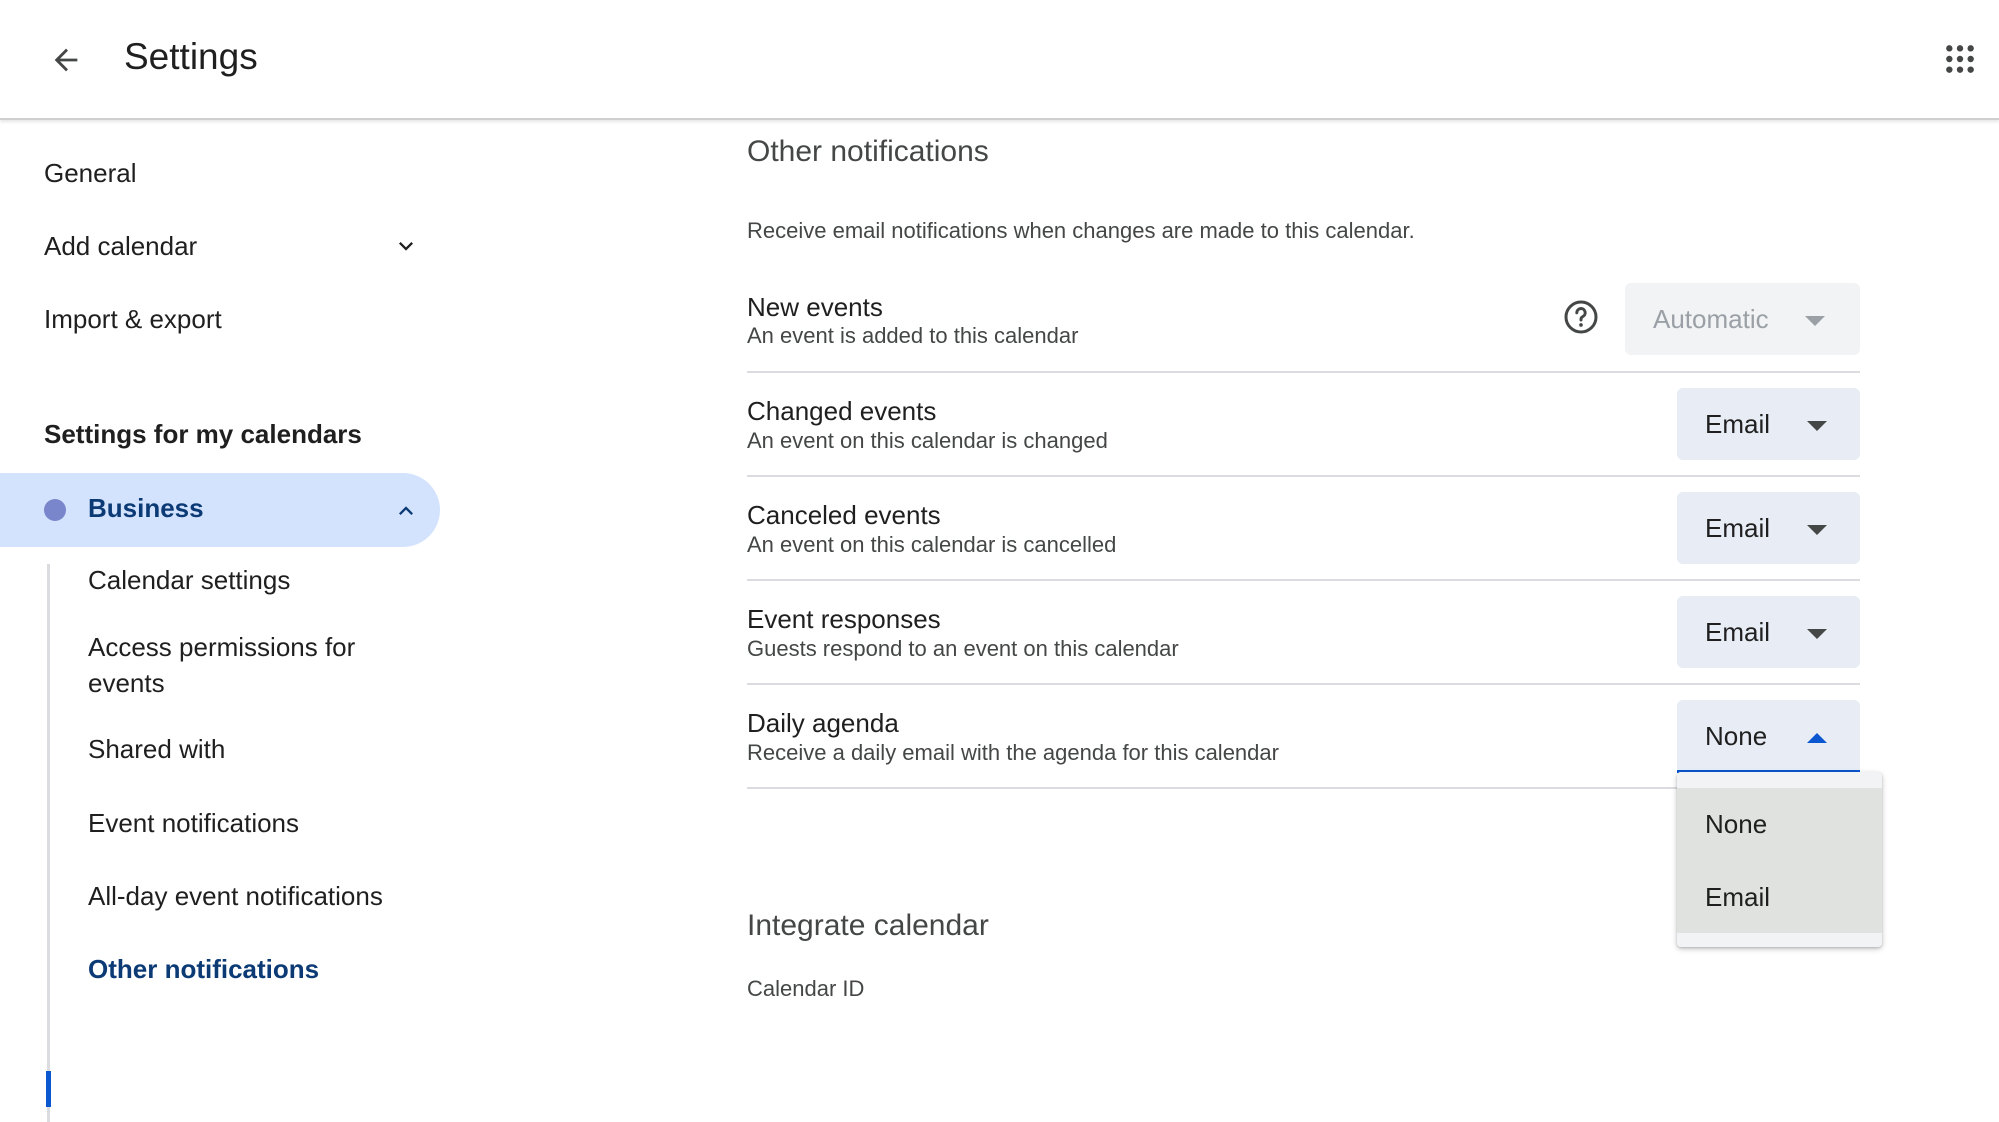  Describe the element at coordinates (1779, 940) in the screenshot. I see `menu-bottom-padding` at that location.